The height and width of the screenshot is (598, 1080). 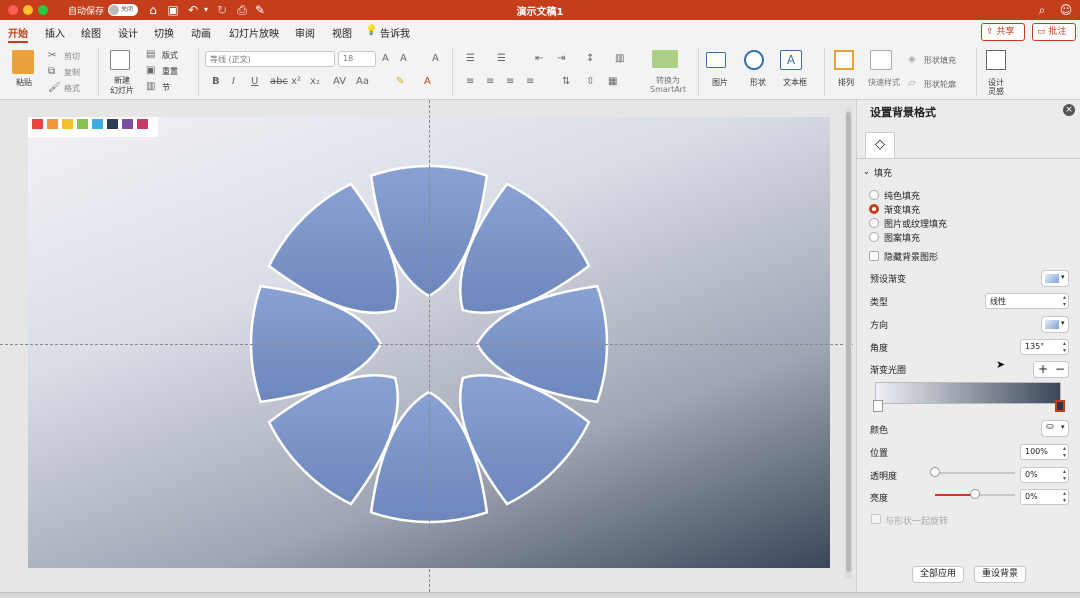 I want to click on position-input: 100% ▴ ▾, so click(x=1044, y=452).